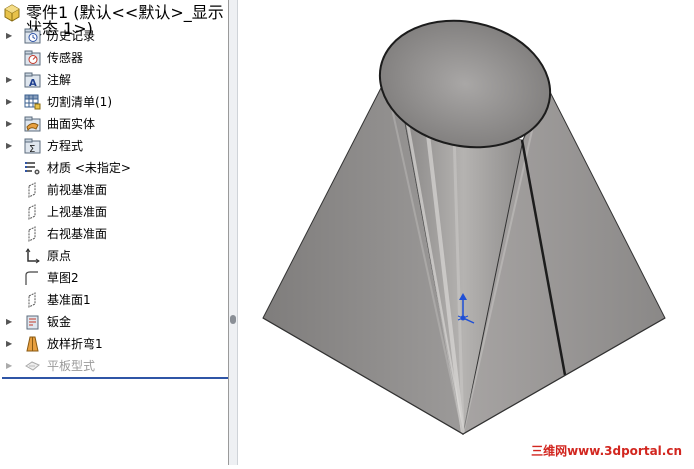 The image size is (694, 469). What do you see at coordinates (233, 232) in the screenshot?
I see `panel-splitter` at bounding box center [233, 232].